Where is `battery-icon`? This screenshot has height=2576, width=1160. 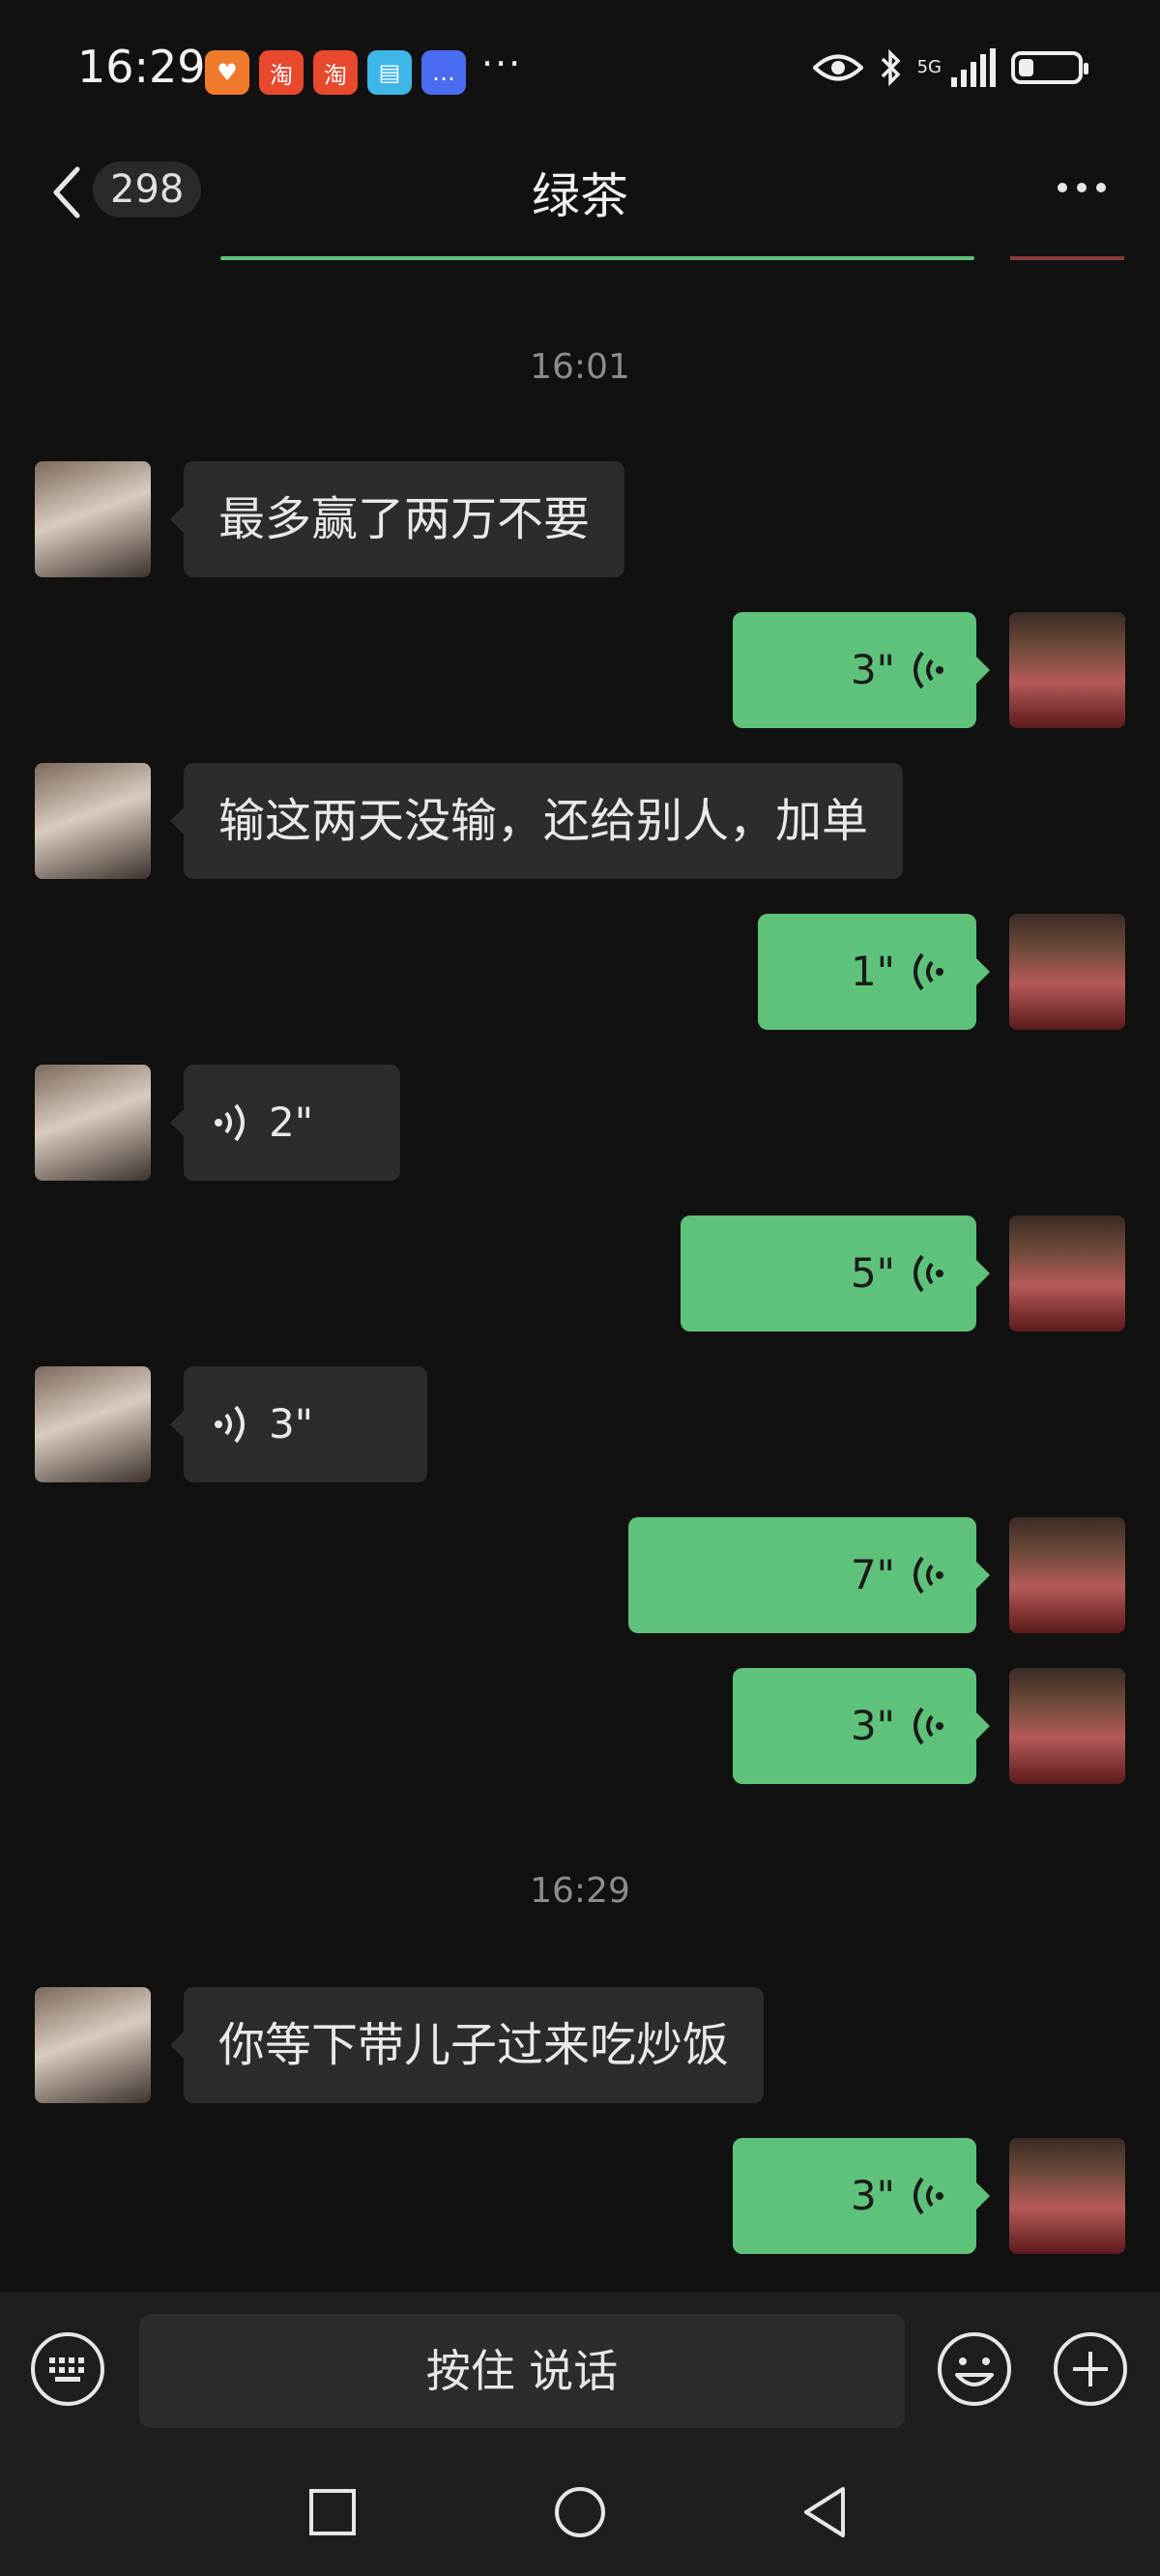
battery-icon is located at coordinates (1050, 67).